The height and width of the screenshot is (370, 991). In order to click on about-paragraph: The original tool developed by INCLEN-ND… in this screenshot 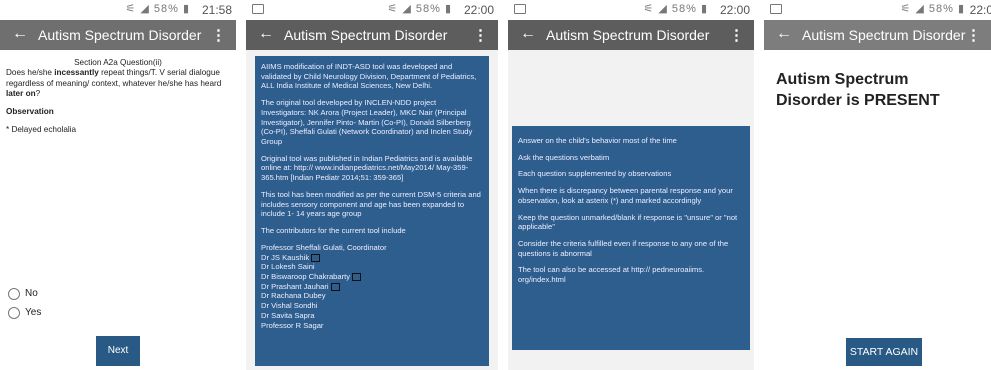, I will do `click(367, 122)`.